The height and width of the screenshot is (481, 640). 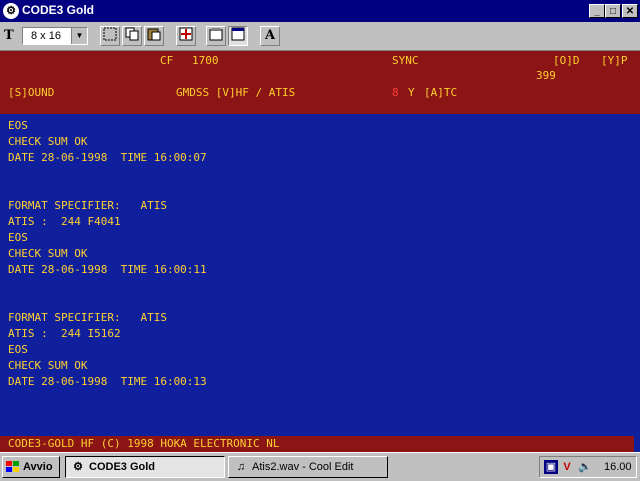 I want to click on panel-separator, so click(x=320, y=112).